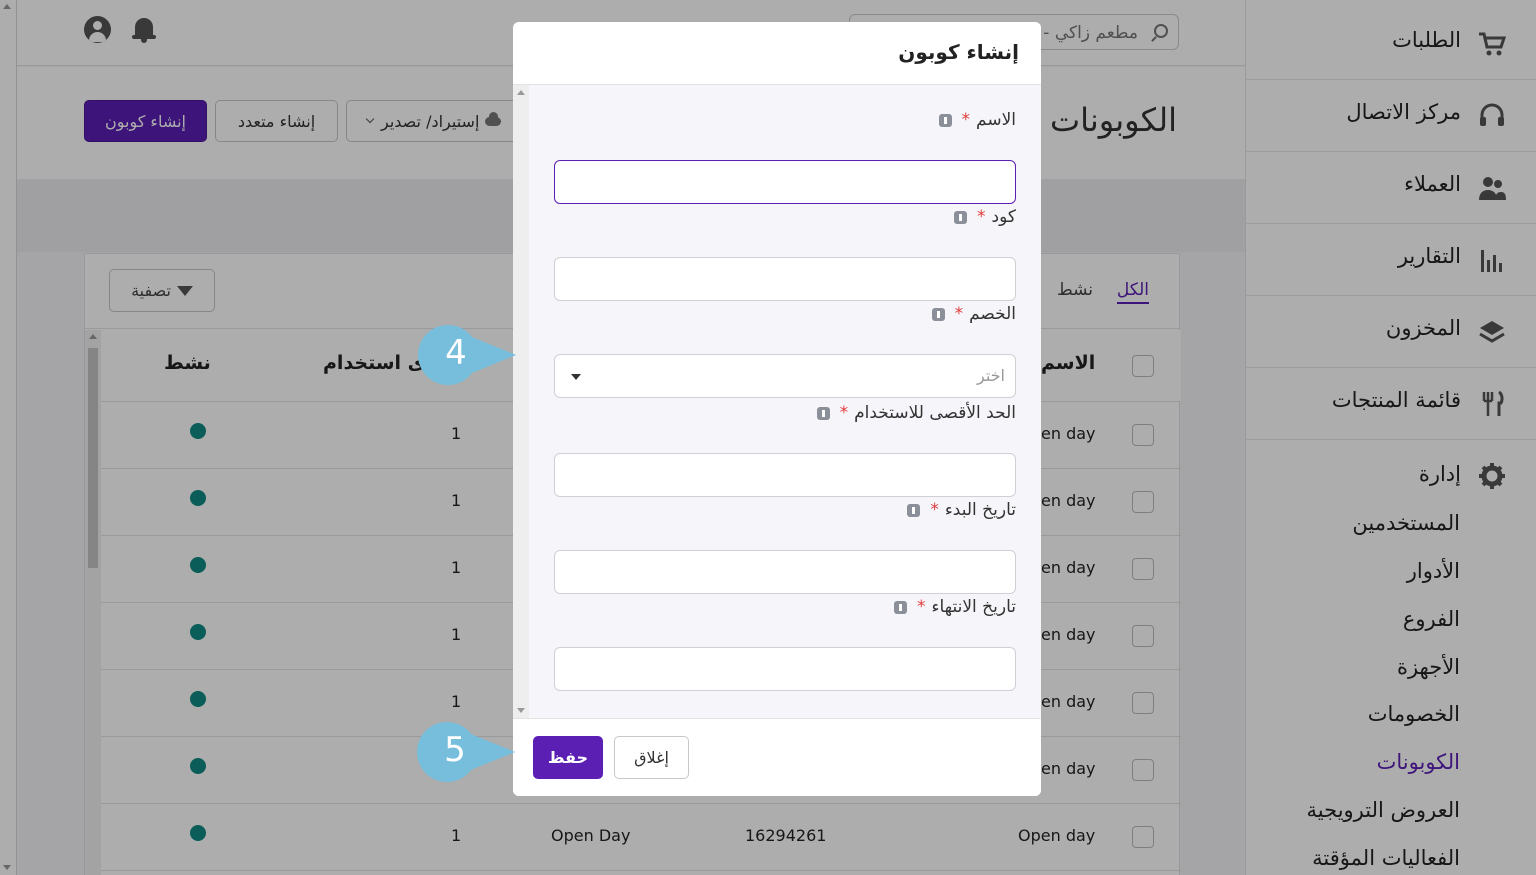 This screenshot has width=1536, height=875. Describe the element at coordinates (785, 182) in the screenshot. I see `name-input` at that location.